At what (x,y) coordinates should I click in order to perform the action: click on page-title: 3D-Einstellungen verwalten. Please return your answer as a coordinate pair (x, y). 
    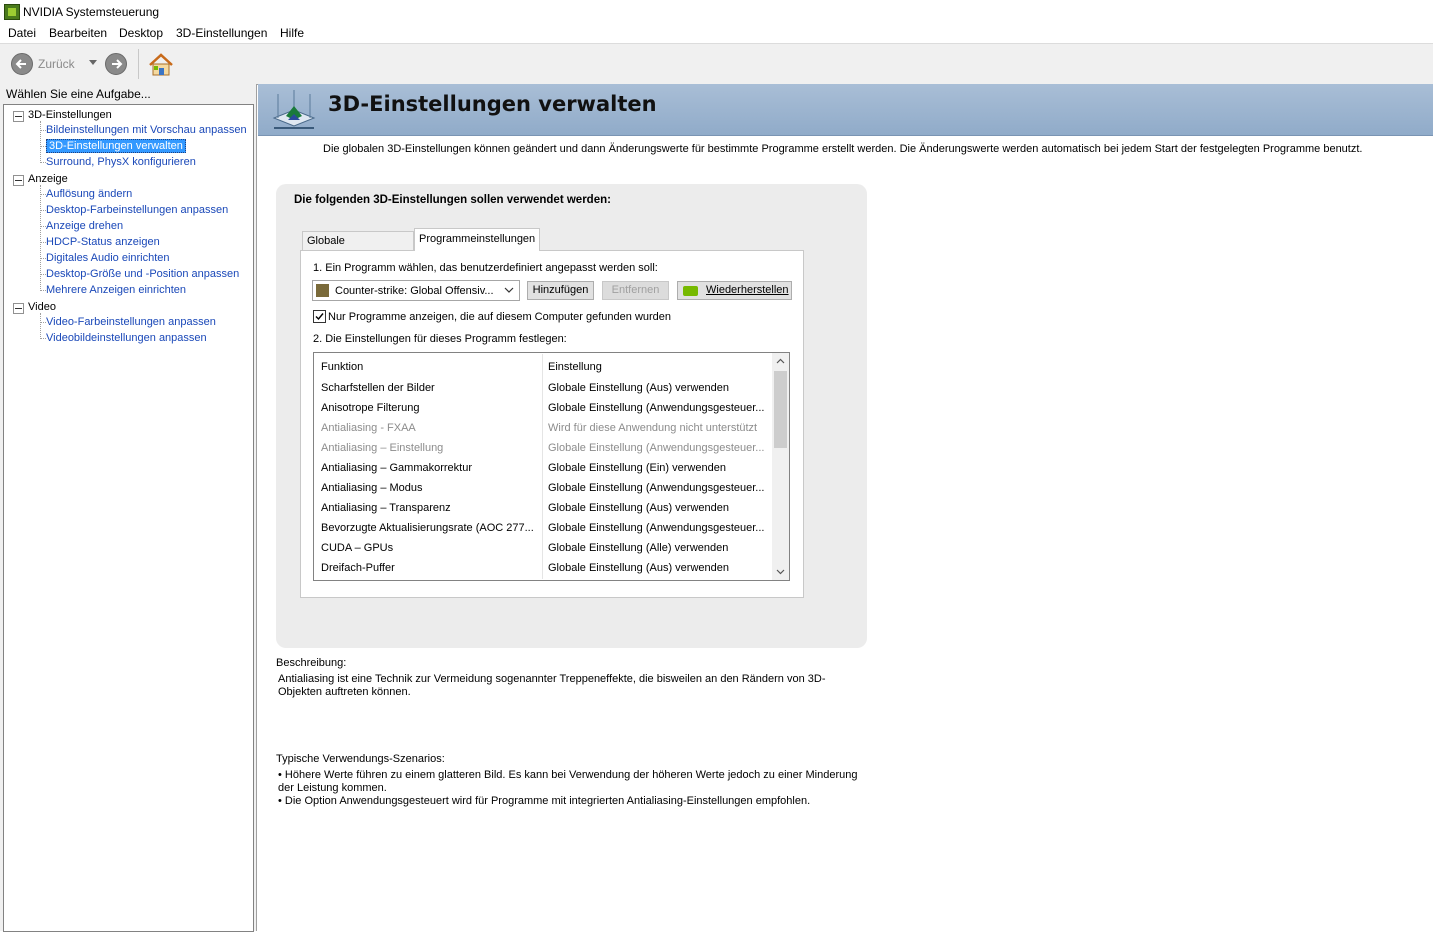
    Looking at the image, I should click on (492, 104).